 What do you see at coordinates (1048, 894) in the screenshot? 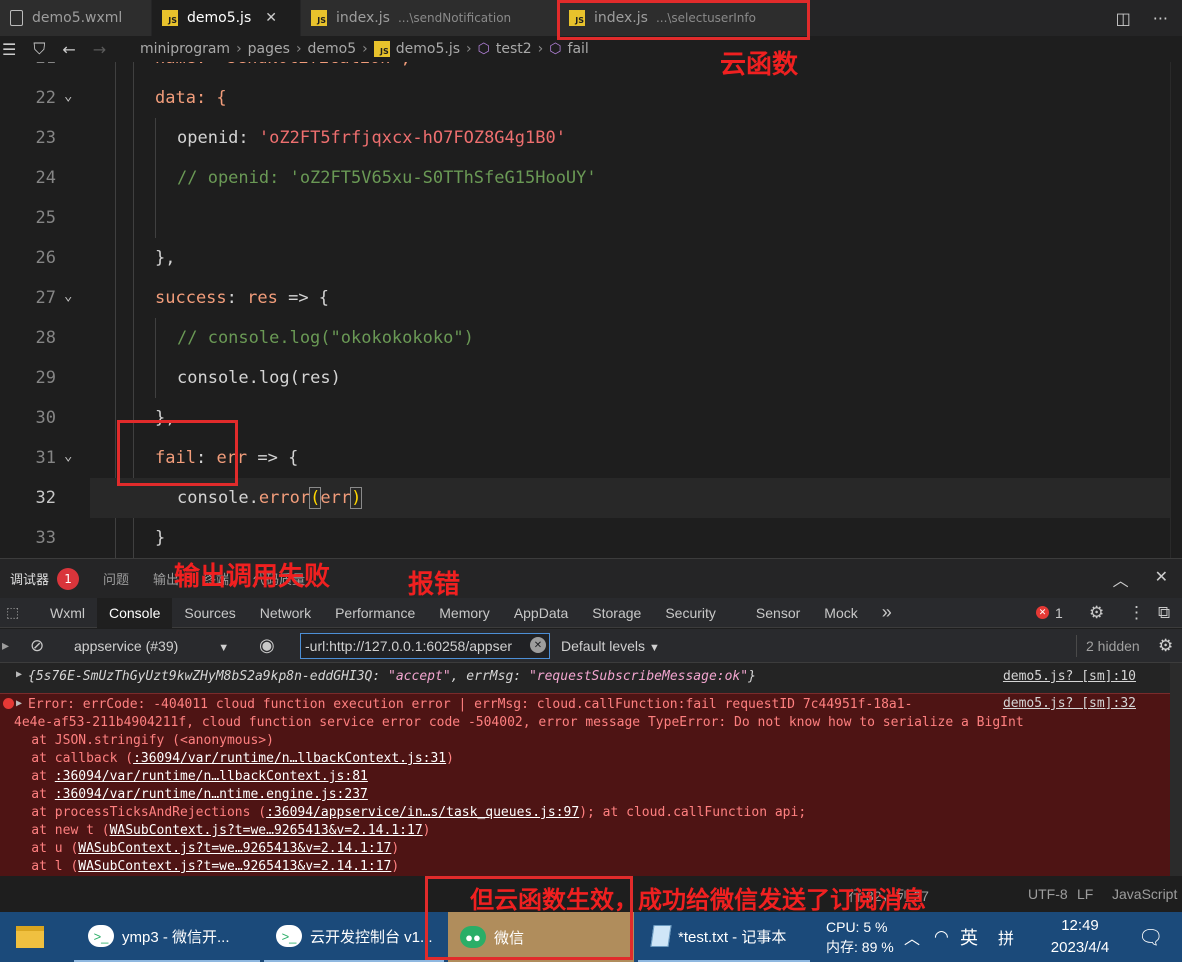
I see `encoding: UTF-8` at bounding box center [1048, 894].